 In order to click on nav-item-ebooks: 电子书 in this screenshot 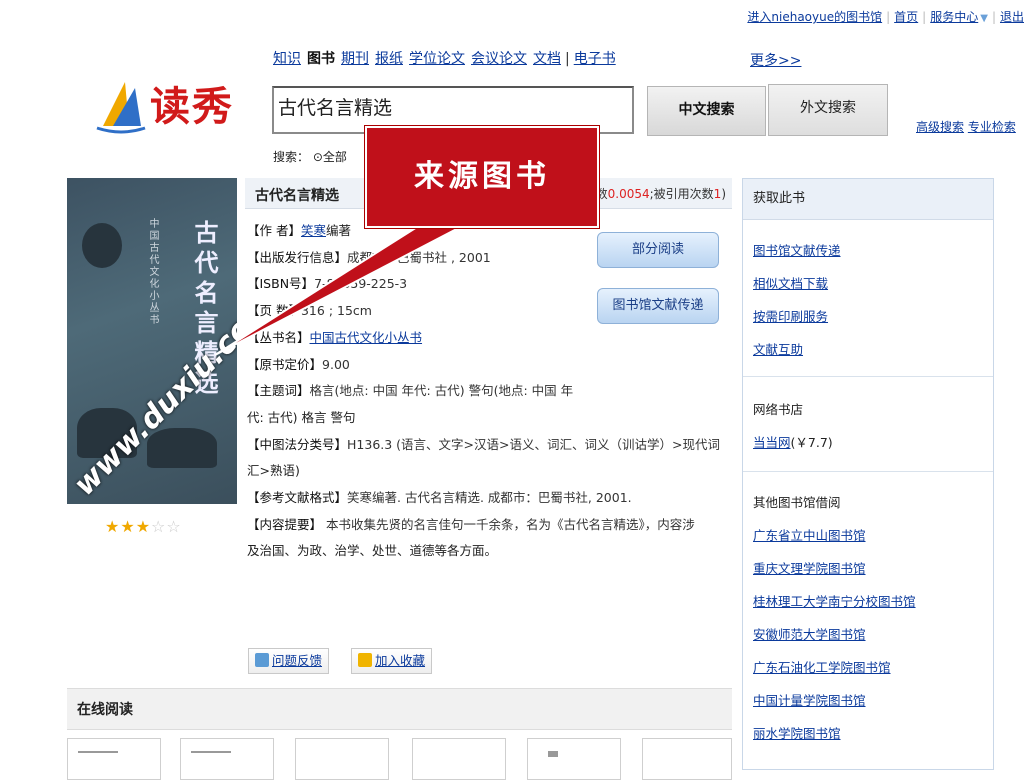, I will do `click(595, 59)`.